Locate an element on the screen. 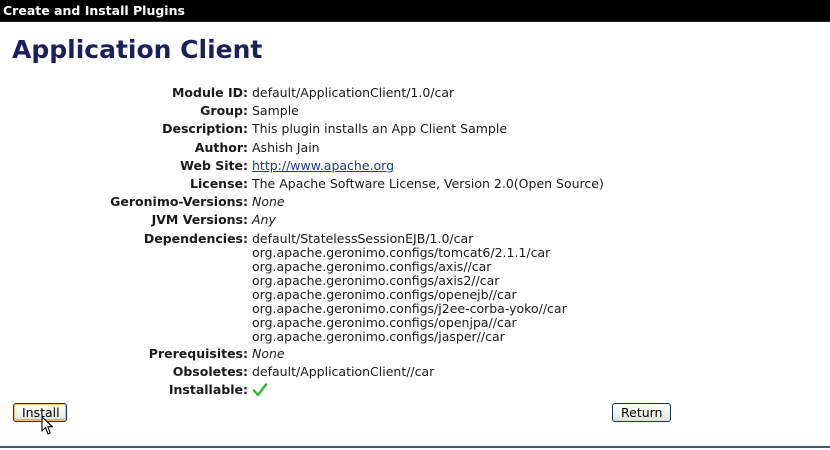  jvm-versions-value: Any is located at coordinates (264, 220).